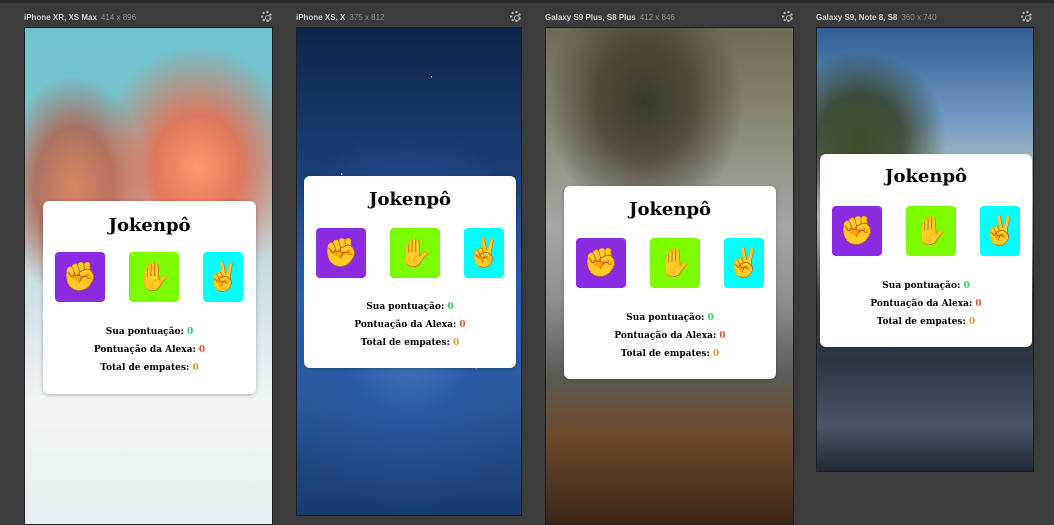  I want to click on device-name: Galaxy S9 Plus, S8 Plus, so click(590, 17).